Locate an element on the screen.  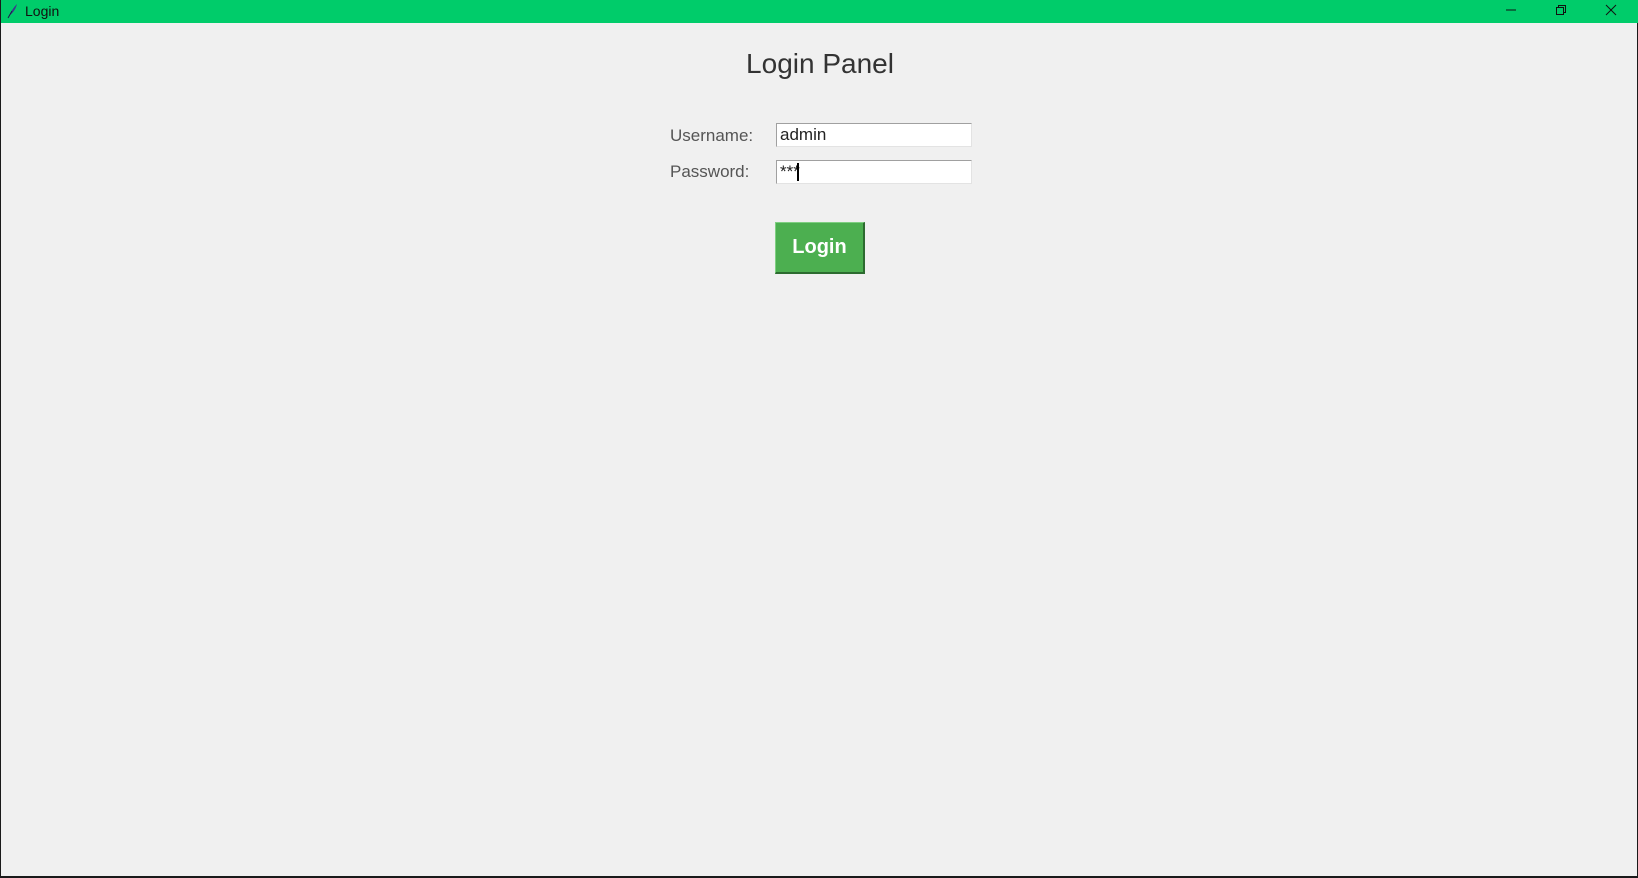
login-button: Login is located at coordinates (820, 248).